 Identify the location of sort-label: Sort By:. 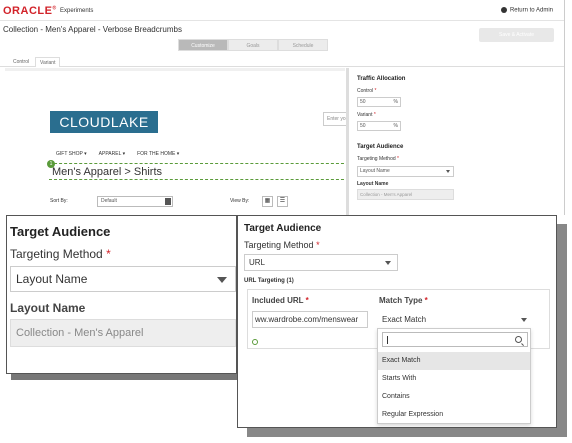
(59, 201).